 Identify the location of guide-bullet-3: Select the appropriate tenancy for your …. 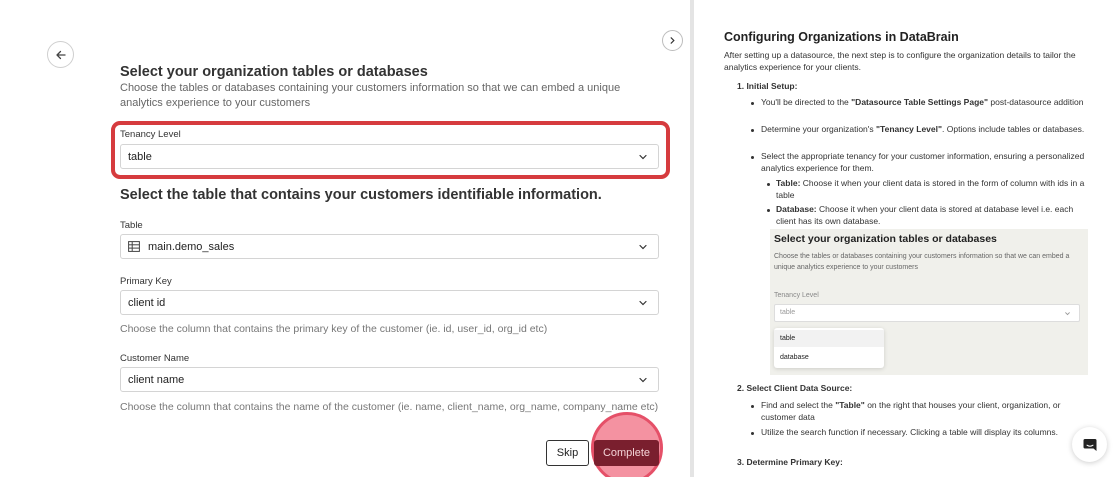
(923, 162).